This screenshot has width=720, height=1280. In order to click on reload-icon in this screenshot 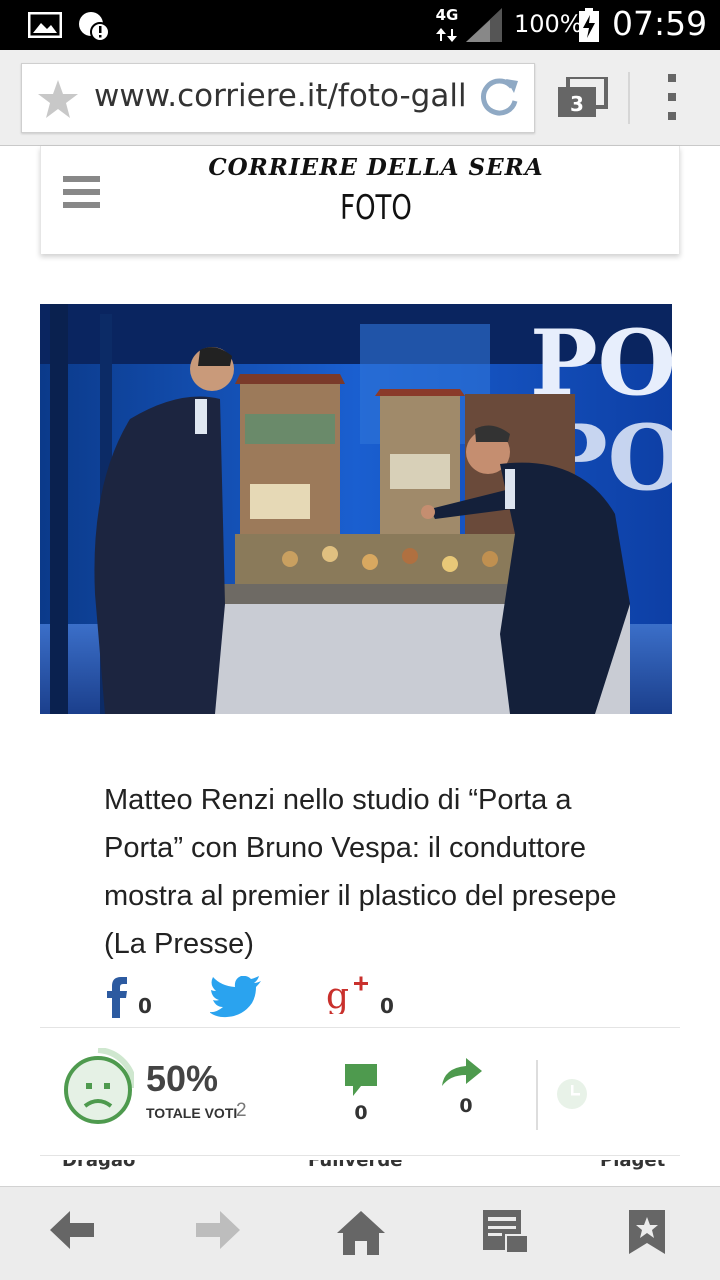, I will do `click(499, 98)`.